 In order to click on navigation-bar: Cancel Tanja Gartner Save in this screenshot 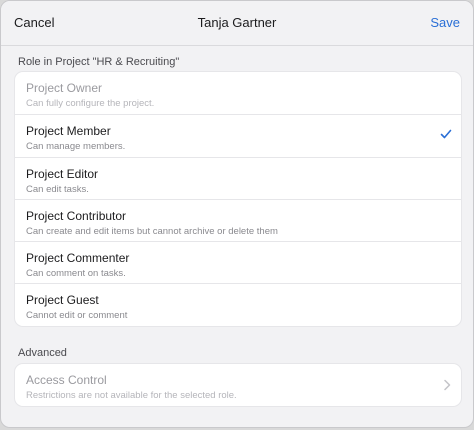, I will do `click(237, 23)`.